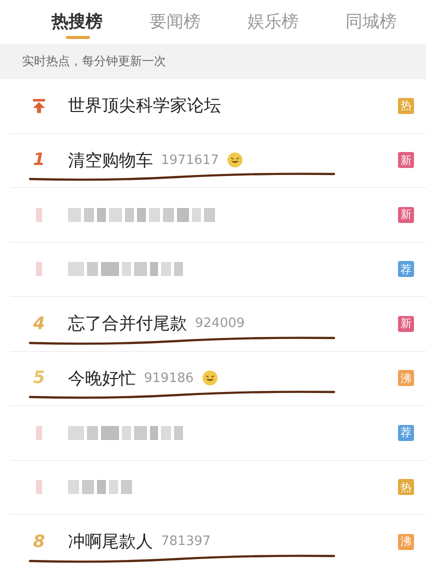  Describe the element at coordinates (186, 542) in the screenshot. I see `heat-count: 781397` at that location.